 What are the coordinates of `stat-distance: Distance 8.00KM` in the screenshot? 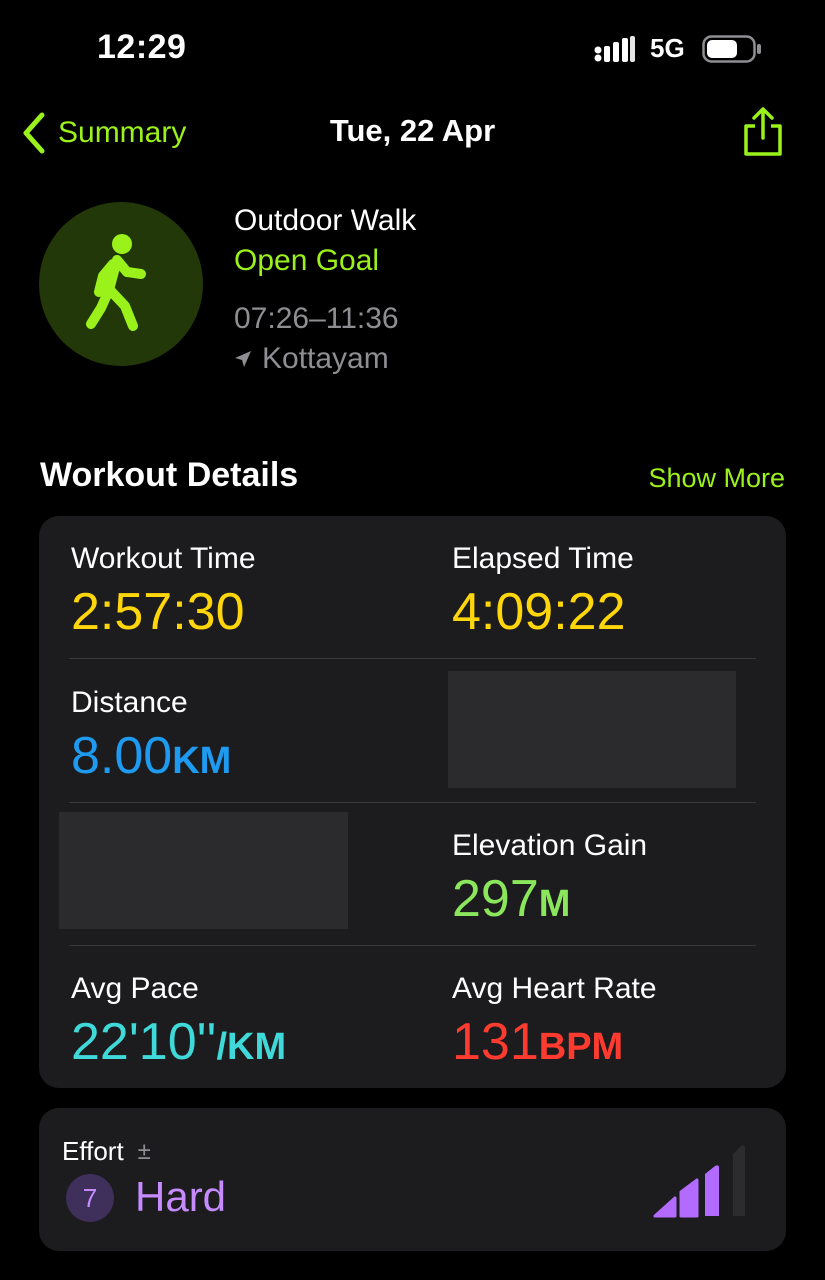 It's located at (151, 734).